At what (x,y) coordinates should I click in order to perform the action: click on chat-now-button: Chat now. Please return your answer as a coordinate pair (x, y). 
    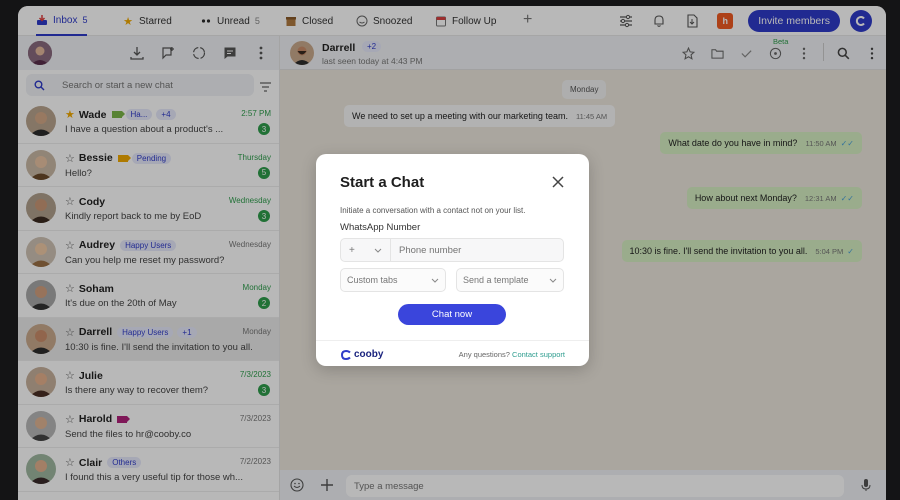
    Looking at the image, I should click on (452, 314).